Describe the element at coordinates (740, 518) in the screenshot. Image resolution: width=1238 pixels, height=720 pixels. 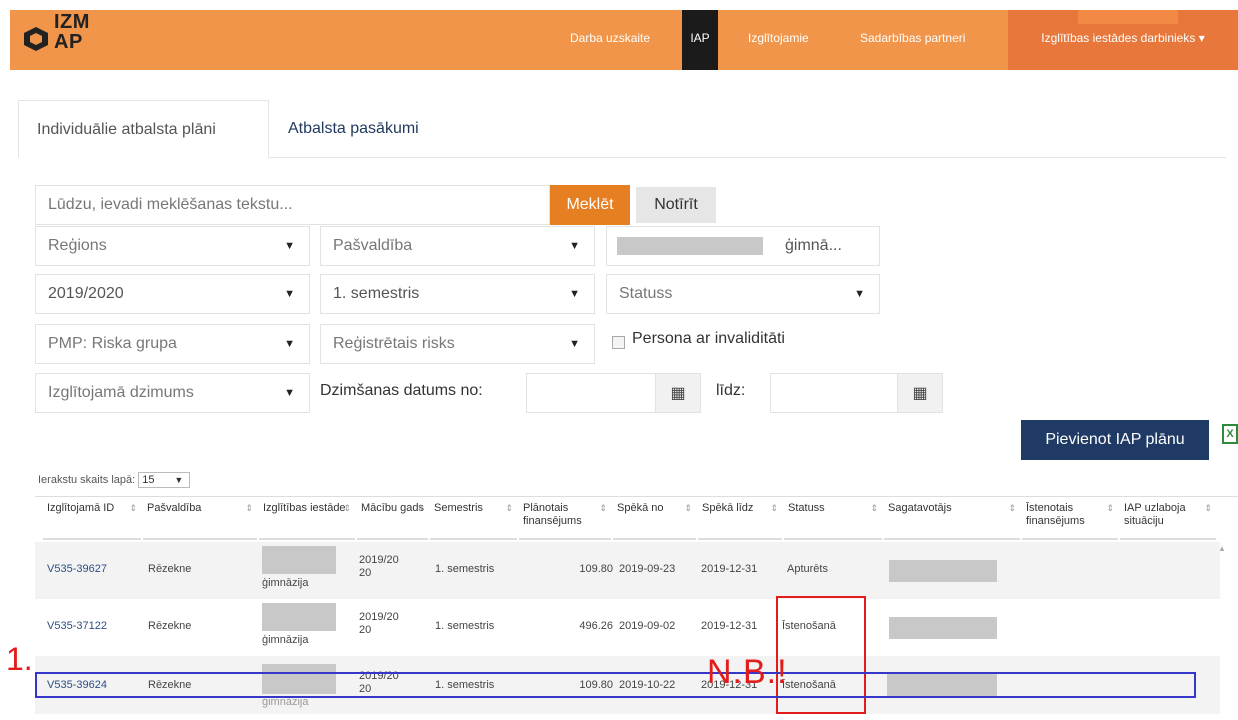
I see `col-header-to: Spēkā līdz ⇕` at that location.